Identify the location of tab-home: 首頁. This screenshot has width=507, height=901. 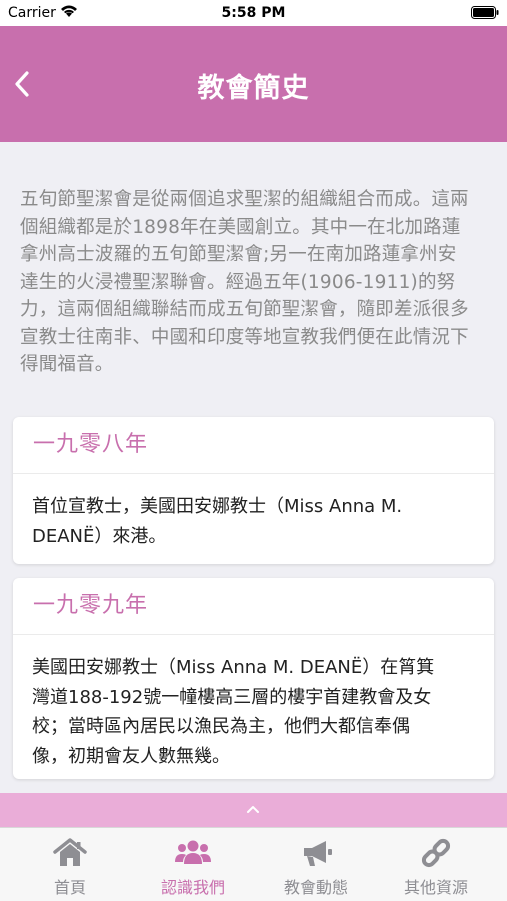
(70, 864).